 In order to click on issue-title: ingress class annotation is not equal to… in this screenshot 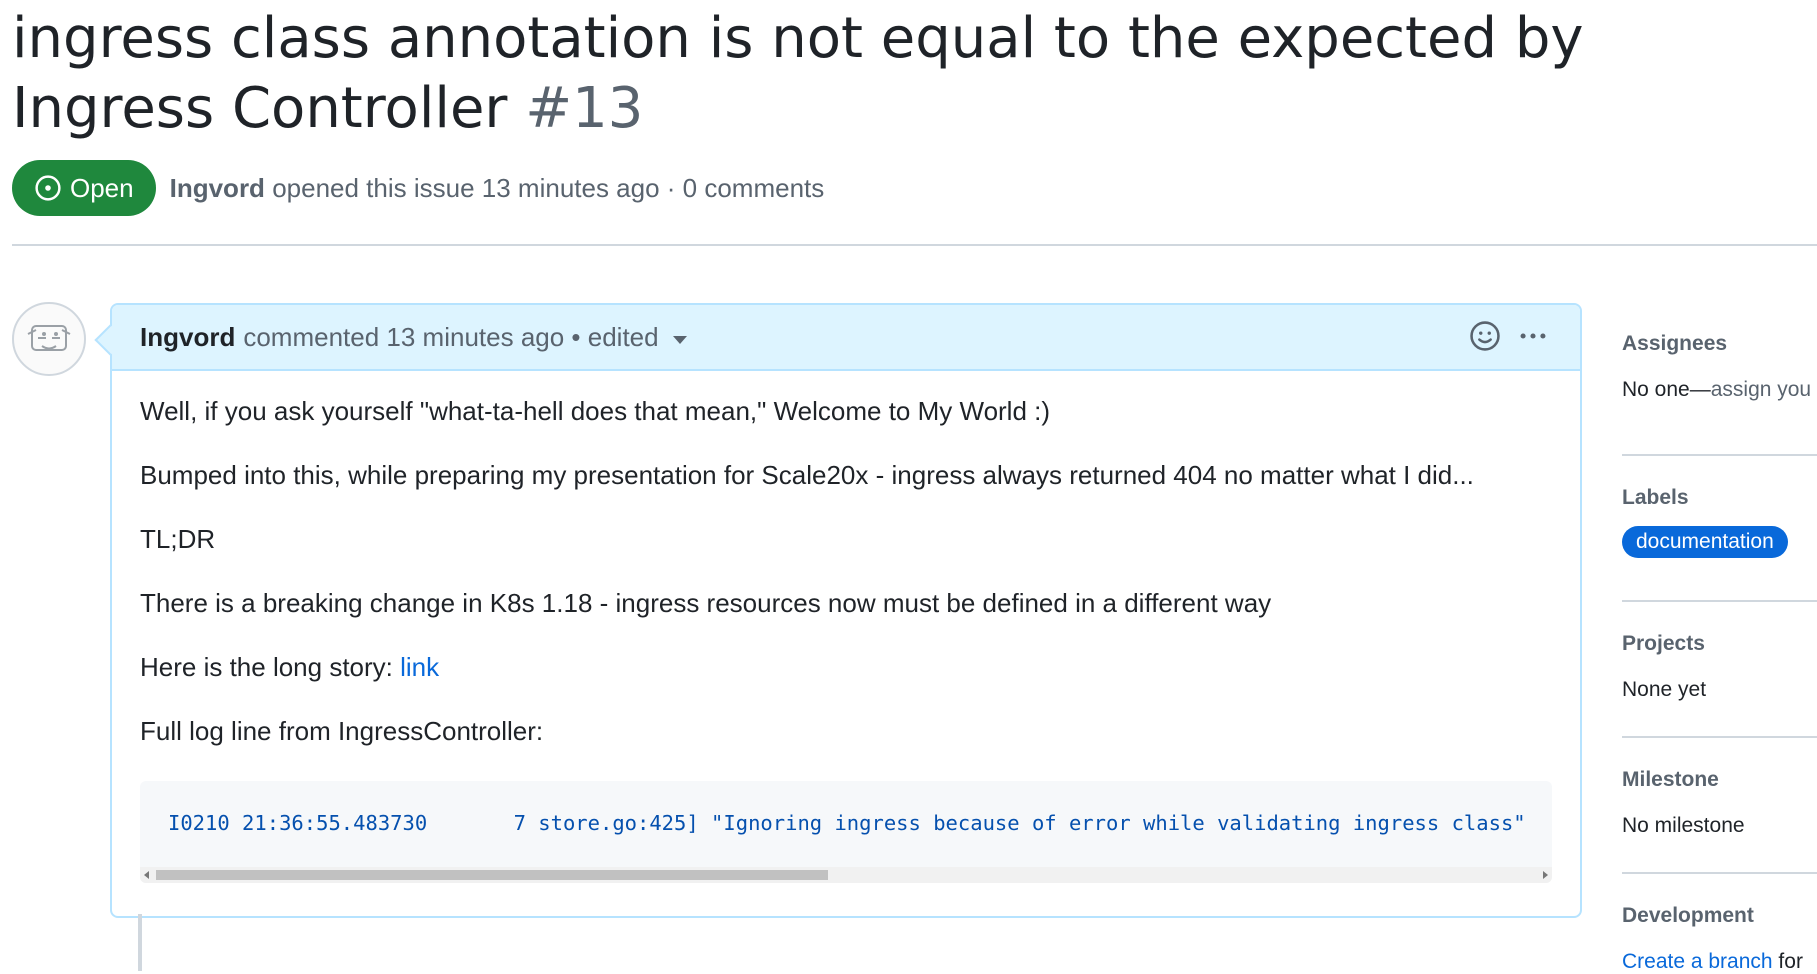, I will do `click(862, 74)`.